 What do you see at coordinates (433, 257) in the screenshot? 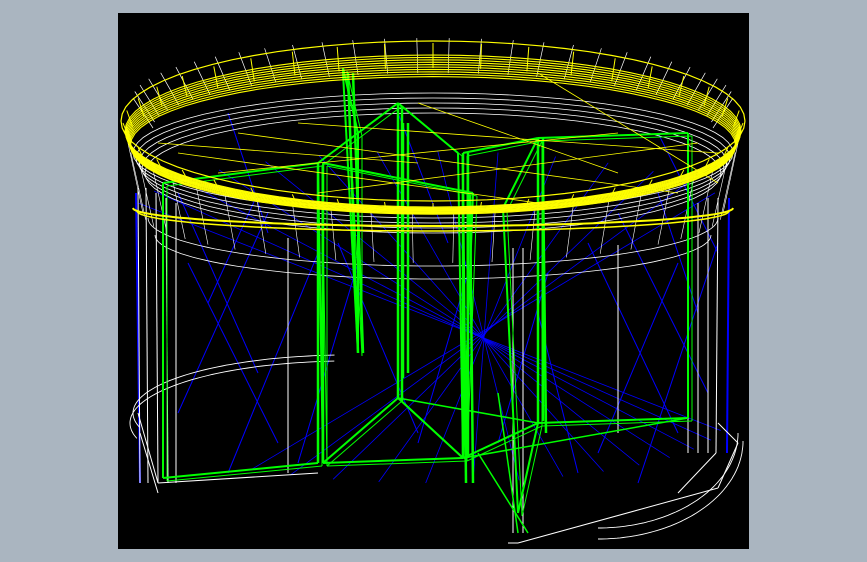
I see `drum-ring-inner` at bounding box center [433, 257].